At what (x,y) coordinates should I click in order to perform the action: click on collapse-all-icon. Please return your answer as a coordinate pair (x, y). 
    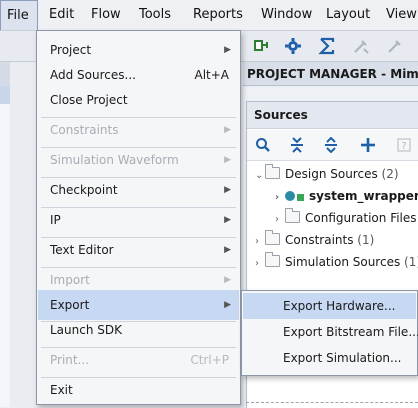
    Looking at the image, I should click on (297, 145).